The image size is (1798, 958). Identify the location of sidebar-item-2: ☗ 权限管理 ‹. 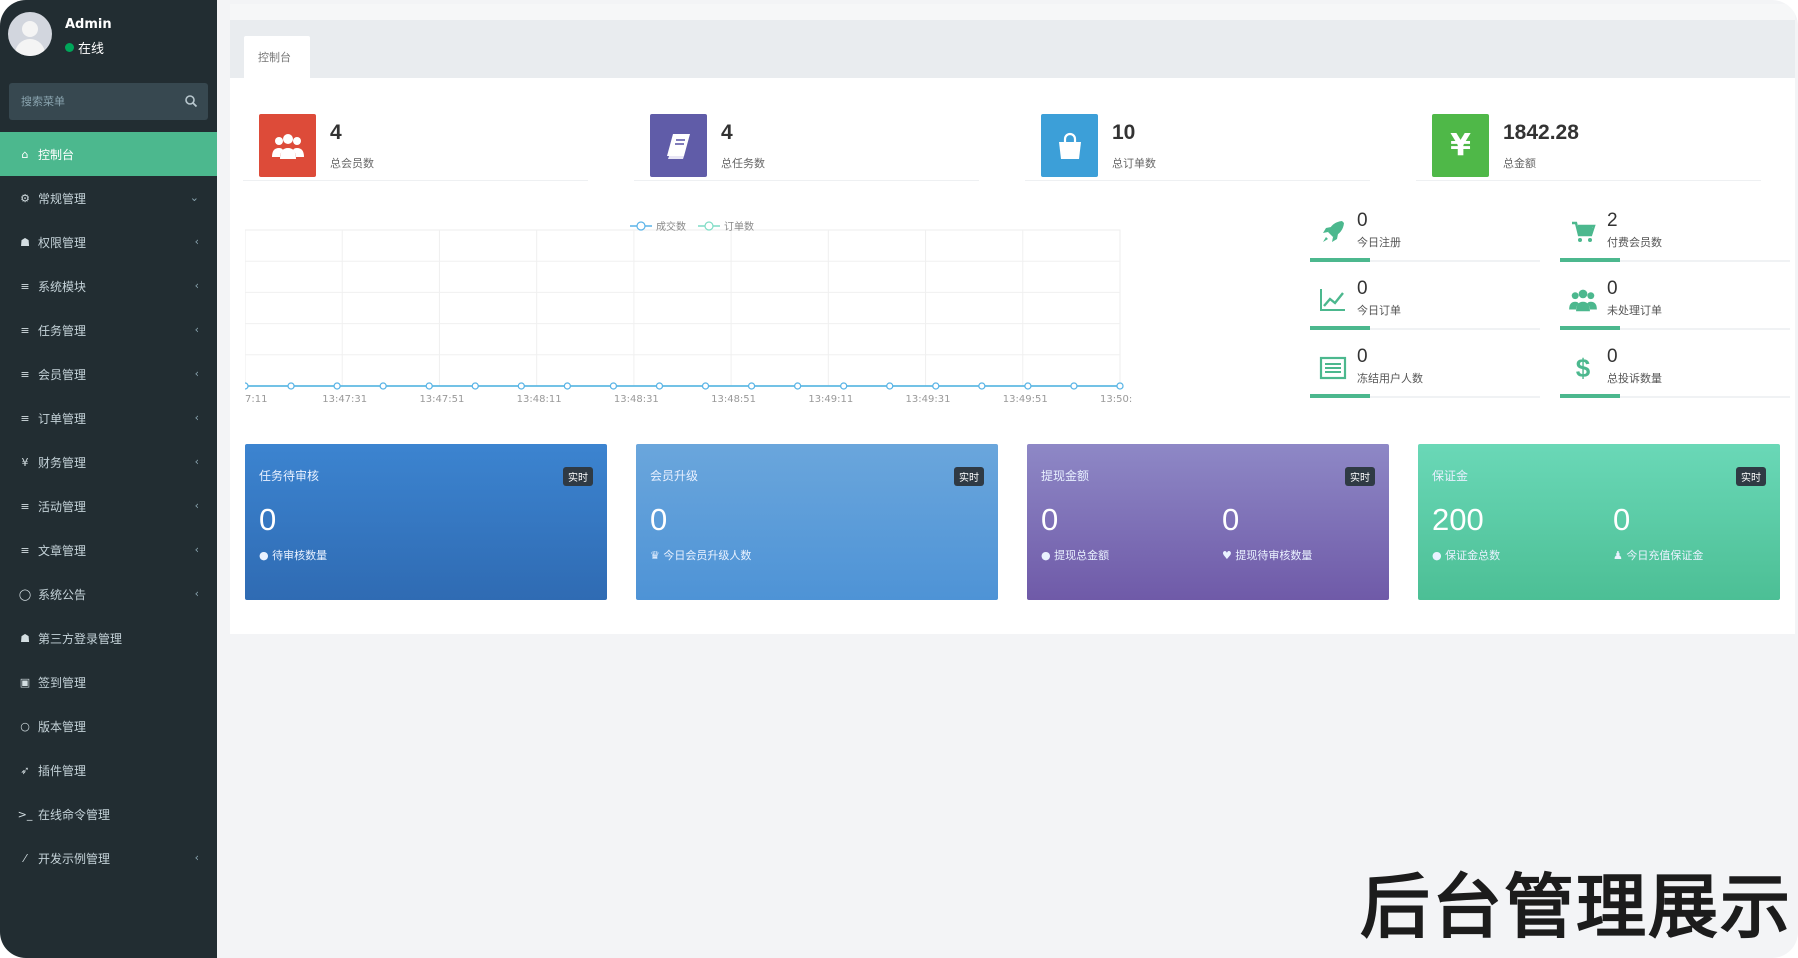
(108, 242).